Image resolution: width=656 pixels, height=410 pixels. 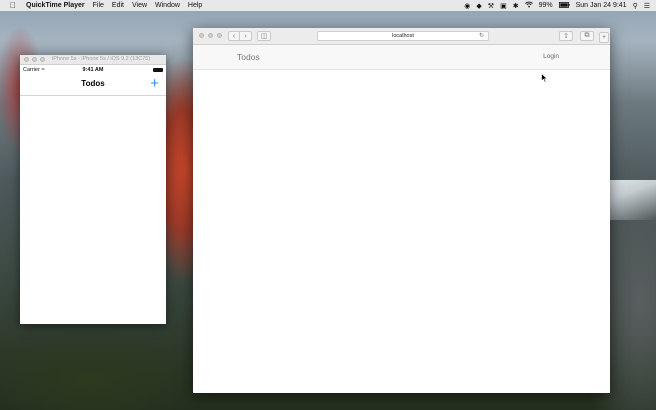 What do you see at coordinates (503, 6) in the screenshot?
I see `lock-icon: ▣` at bounding box center [503, 6].